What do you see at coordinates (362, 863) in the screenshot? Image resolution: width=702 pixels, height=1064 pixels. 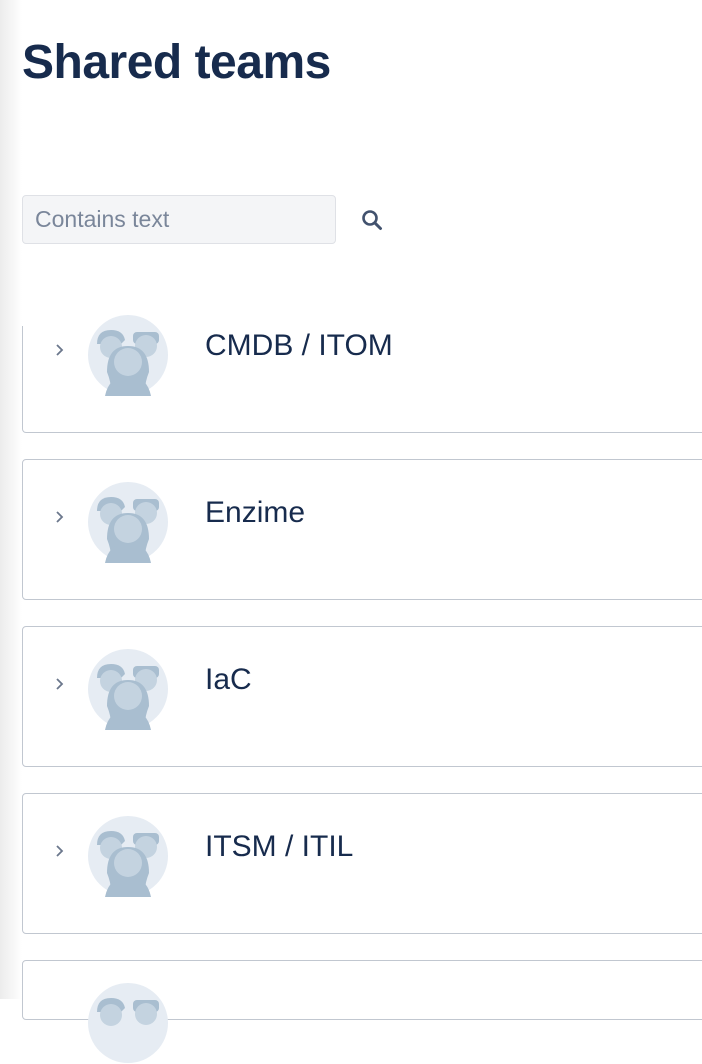 I see `team-card: ITSM / ITIL` at bounding box center [362, 863].